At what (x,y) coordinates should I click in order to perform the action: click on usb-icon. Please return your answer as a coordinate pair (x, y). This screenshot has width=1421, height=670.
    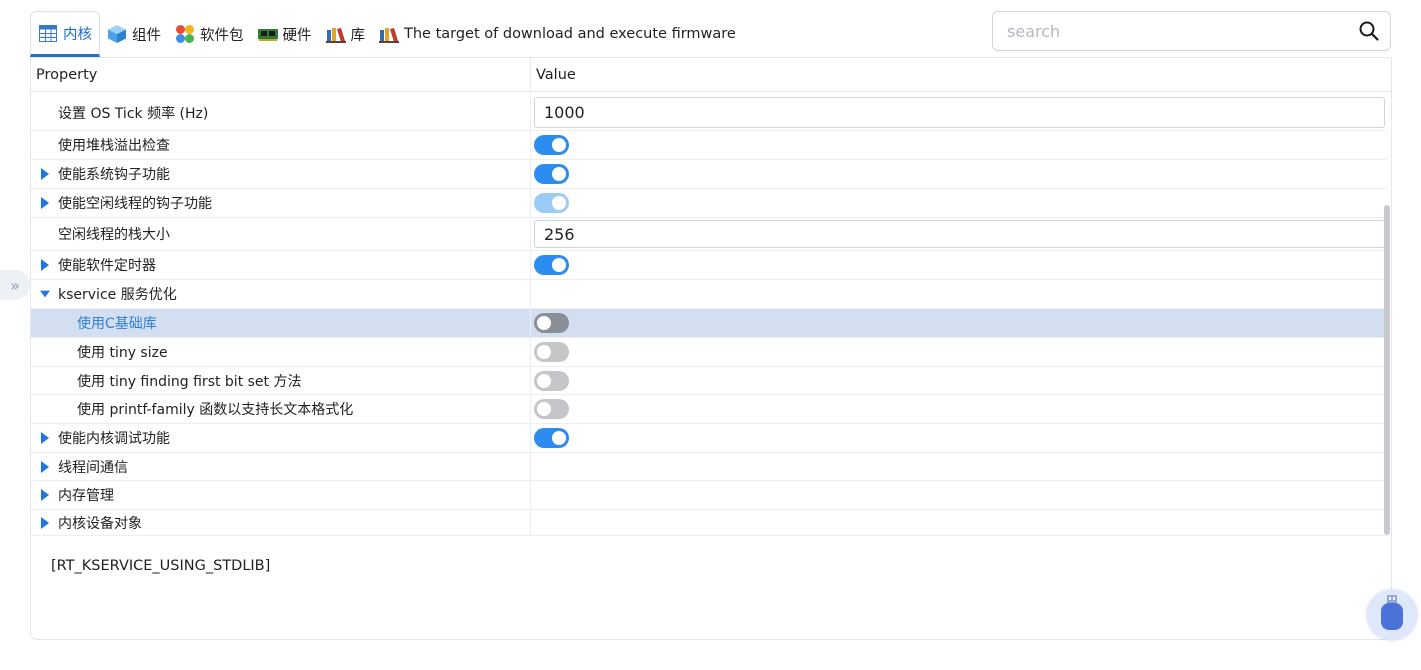
    Looking at the image, I should click on (1392, 615).